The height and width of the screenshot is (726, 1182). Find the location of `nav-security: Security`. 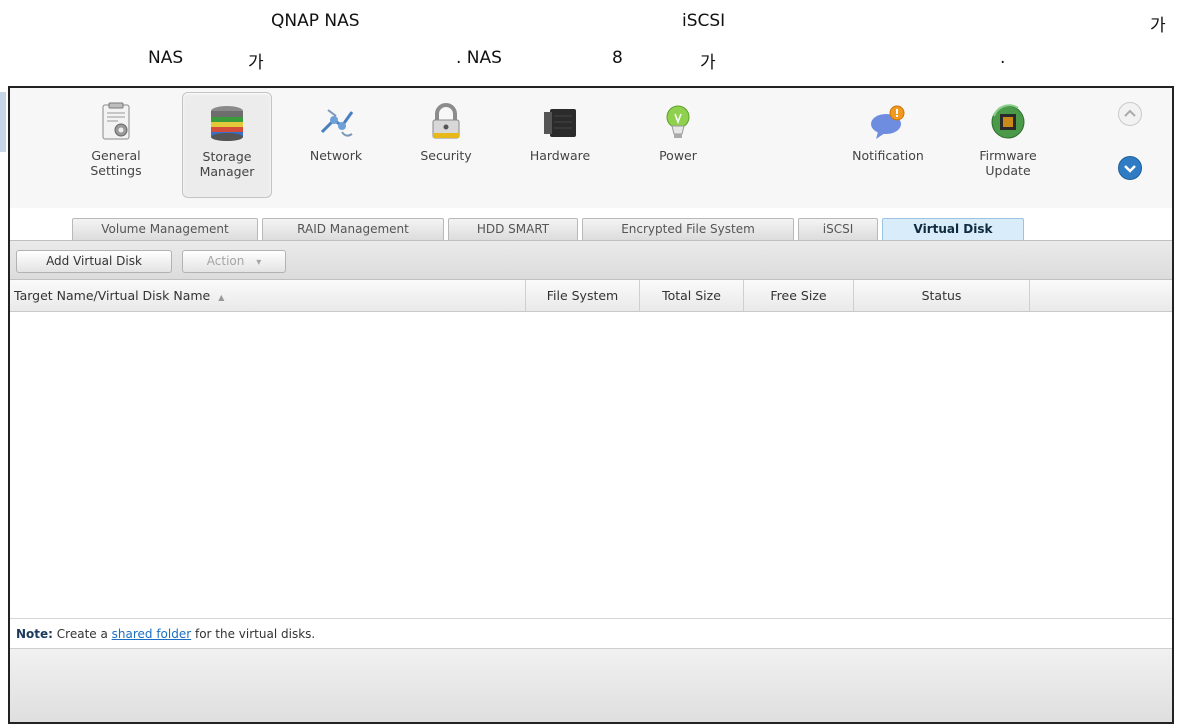

nav-security: Security is located at coordinates (446, 144).